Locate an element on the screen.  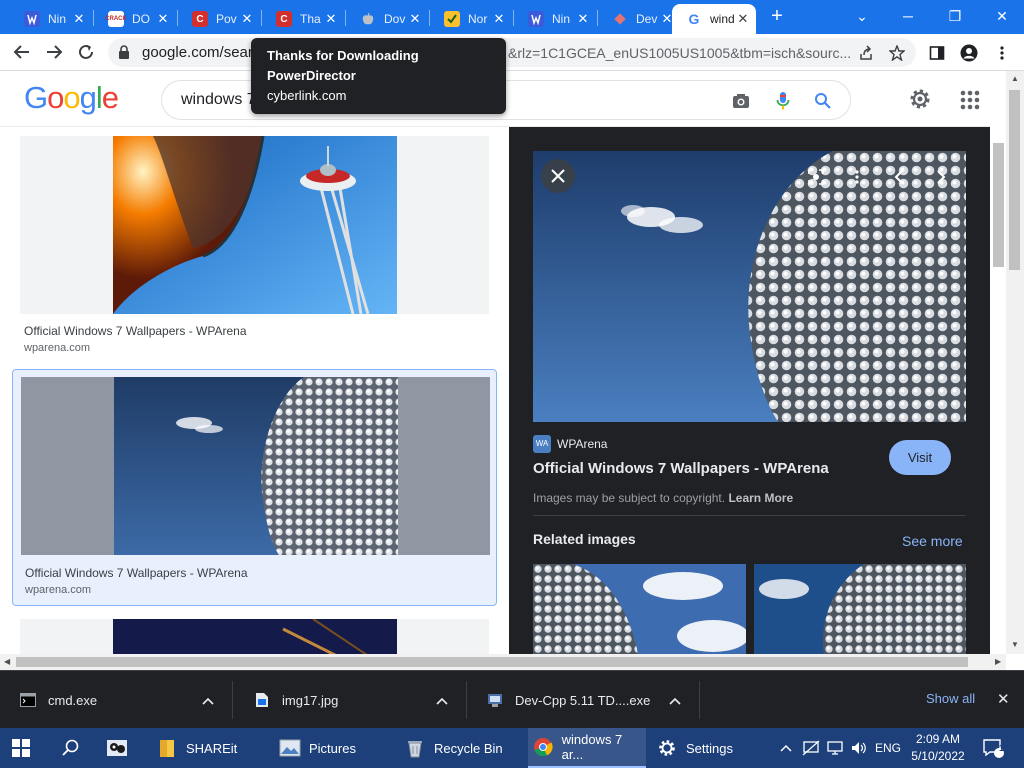
more-menu-icon is located at coordinates (1002, 53).